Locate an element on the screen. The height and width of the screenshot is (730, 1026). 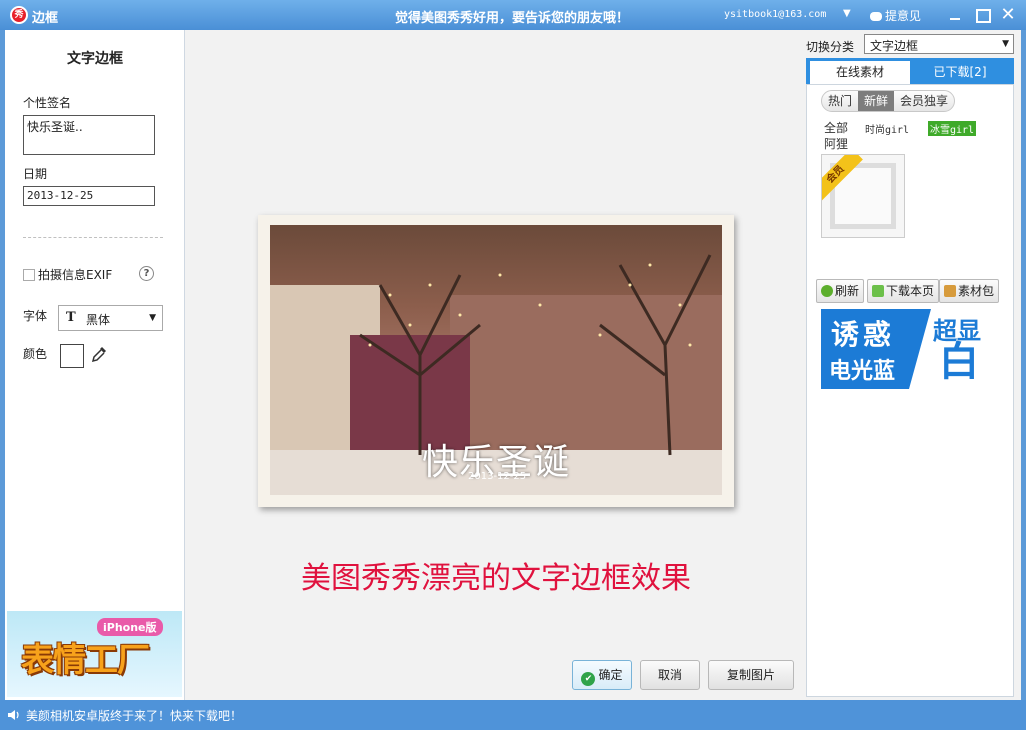
status-message: 美颜相机安卓版终于来了！快来下载吧！ is located at coordinates (134, 715).